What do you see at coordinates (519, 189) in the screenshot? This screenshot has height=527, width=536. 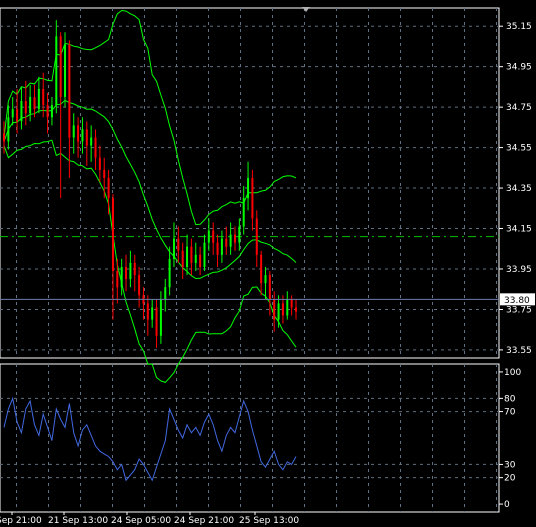 I see `price-axis-label: 34.35` at bounding box center [519, 189].